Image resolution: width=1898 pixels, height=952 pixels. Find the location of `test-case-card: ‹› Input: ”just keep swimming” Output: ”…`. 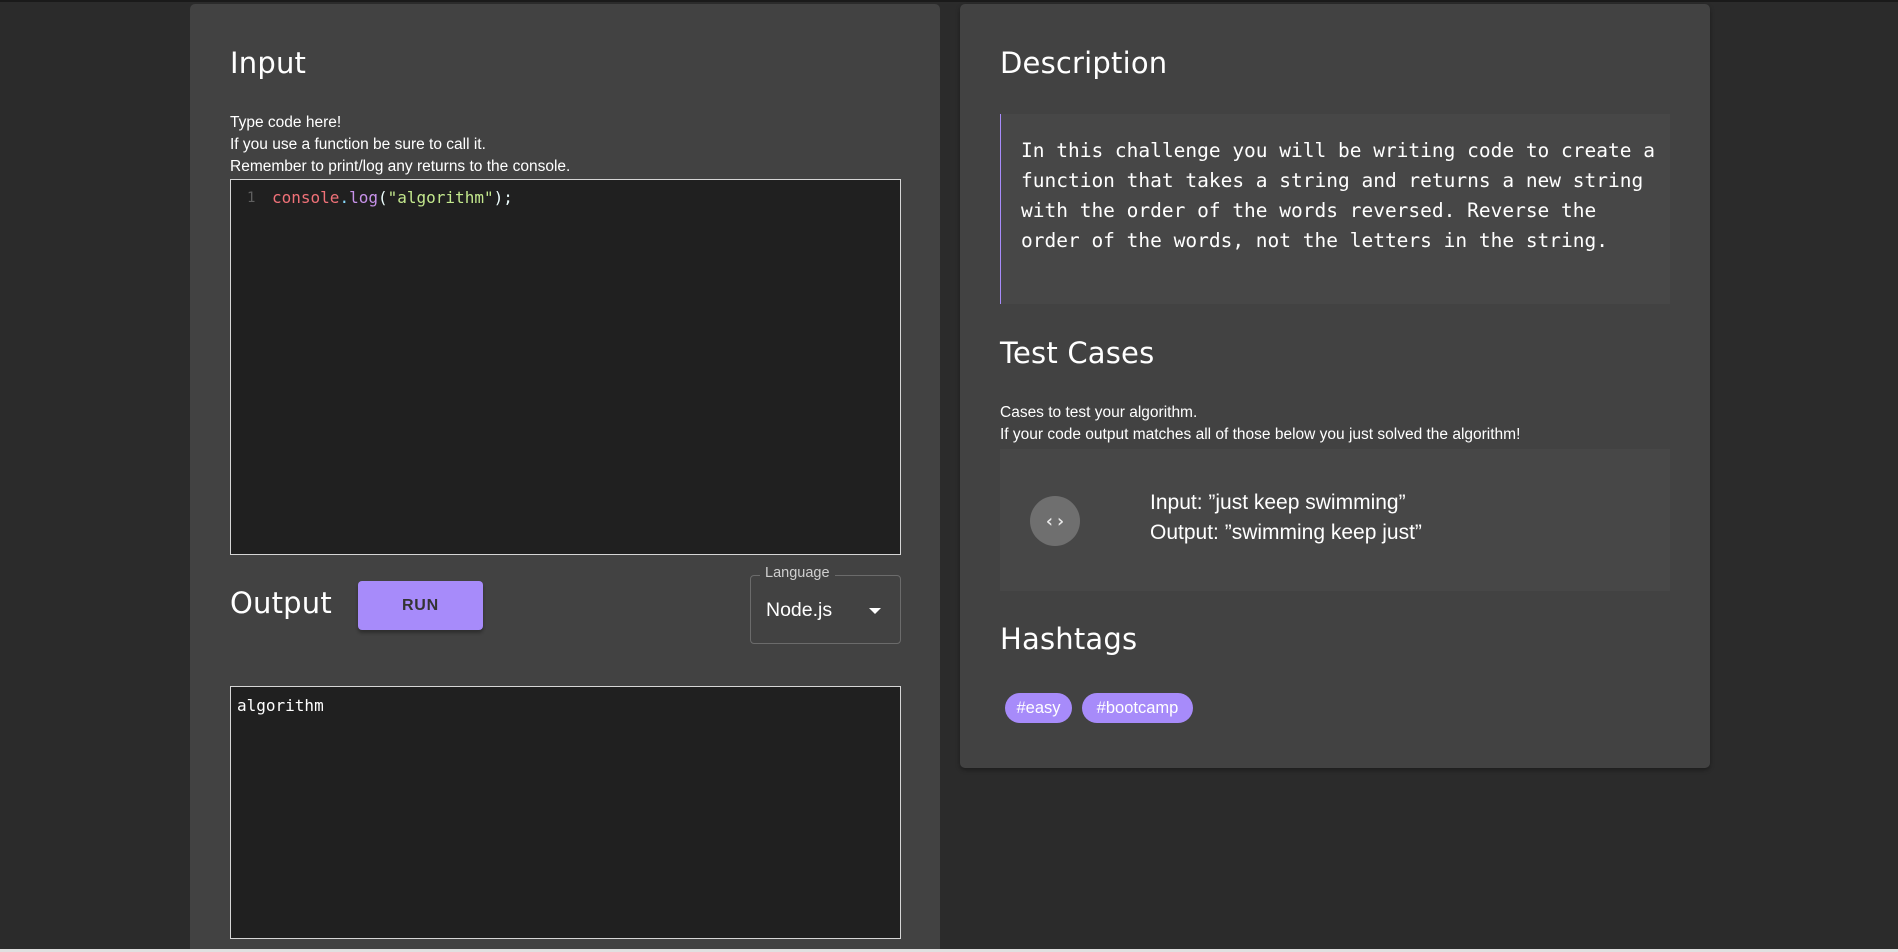

test-case-card: ‹› Input: ”just keep swimming” Output: ”… is located at coordinates (1335, 520).